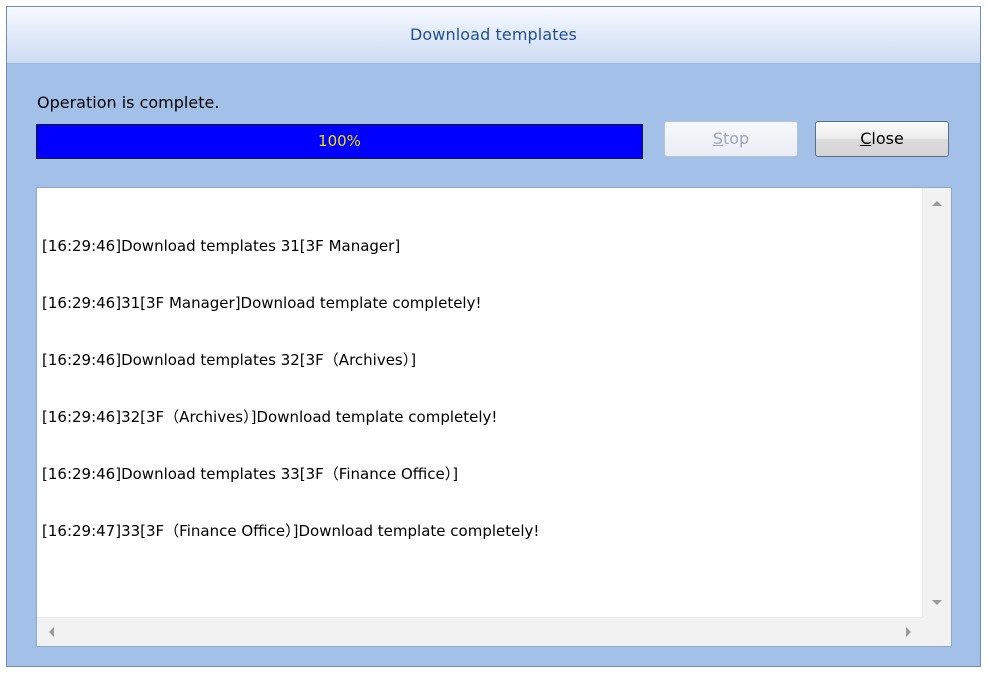 Image resolution: width=987 pixels, height=673 pixels. What do you see at coordinates (717, 138) in the screenshot?
I see `stop-button-mnemonic: S` at bounding box center [717, 138].